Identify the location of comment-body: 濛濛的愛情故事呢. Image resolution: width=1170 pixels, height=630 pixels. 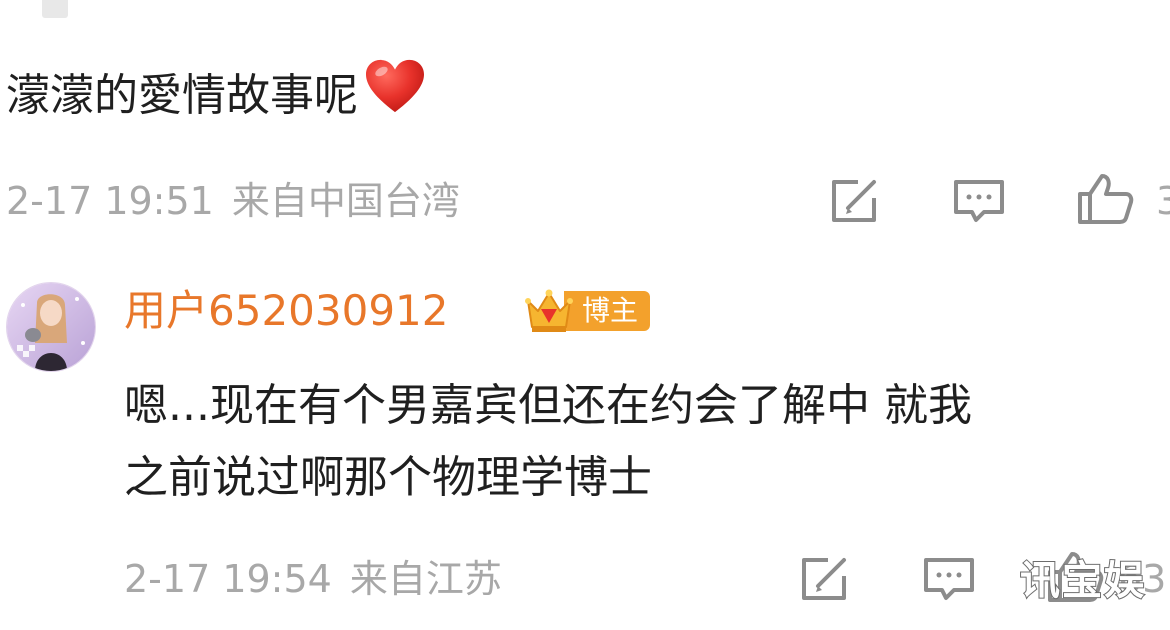
(182, 95).